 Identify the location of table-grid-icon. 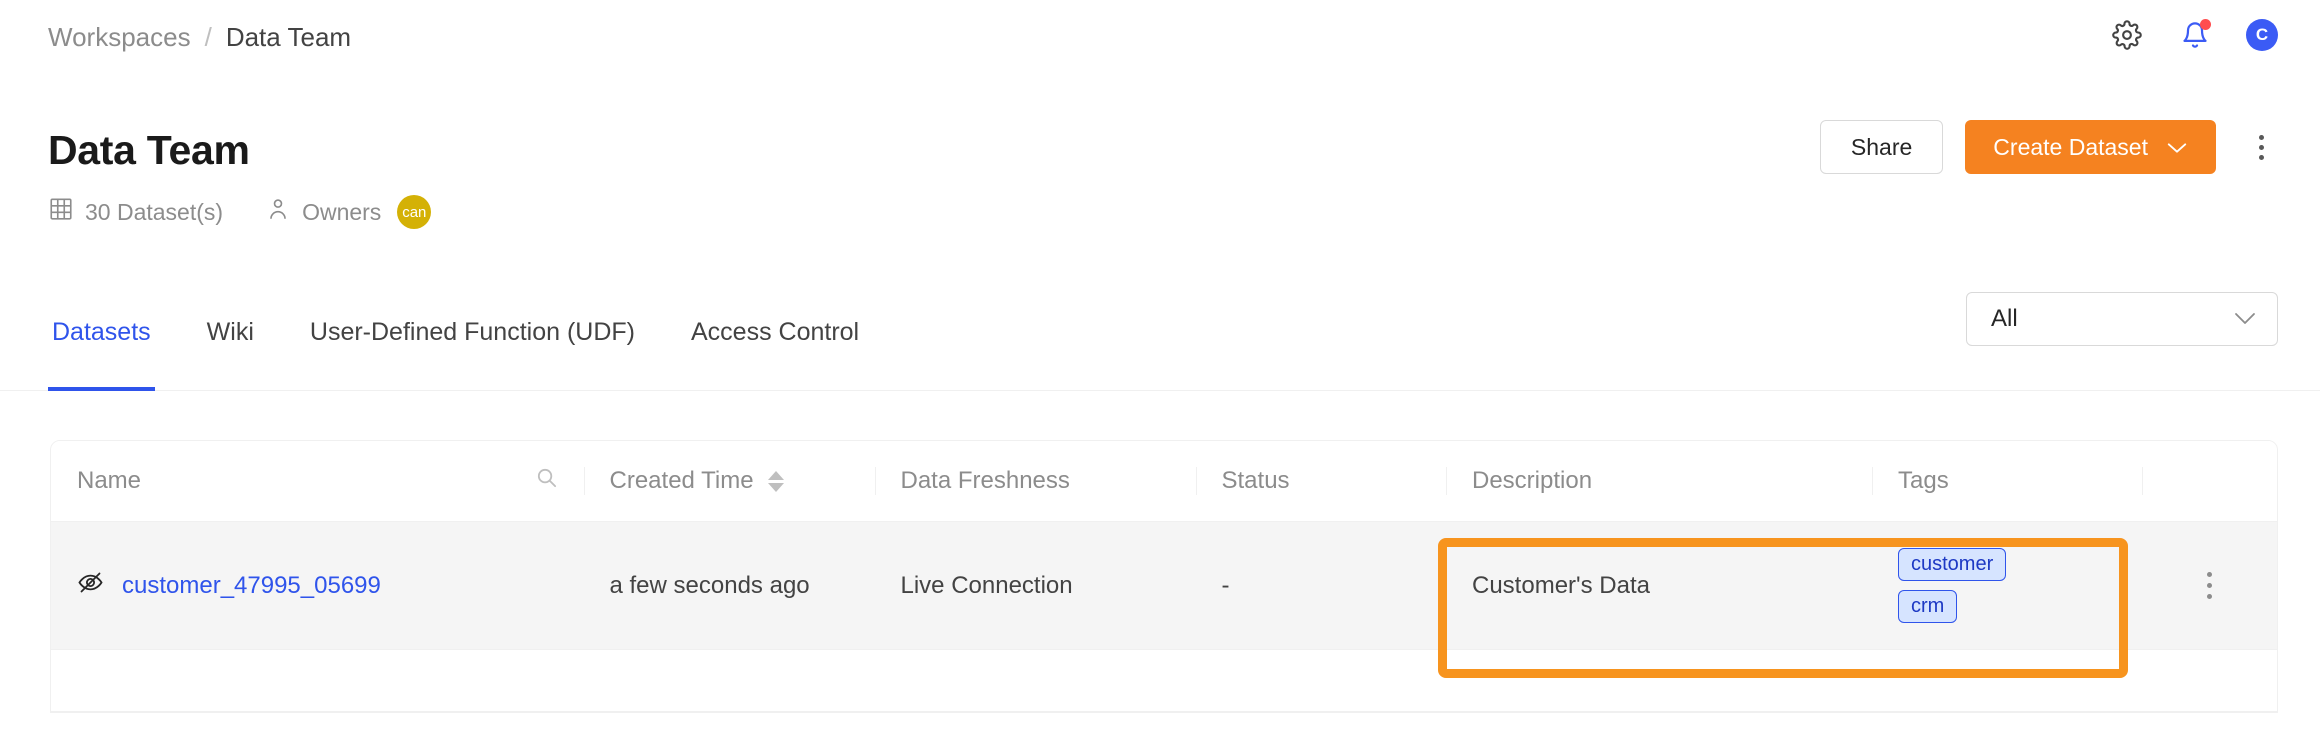
(61, 212).